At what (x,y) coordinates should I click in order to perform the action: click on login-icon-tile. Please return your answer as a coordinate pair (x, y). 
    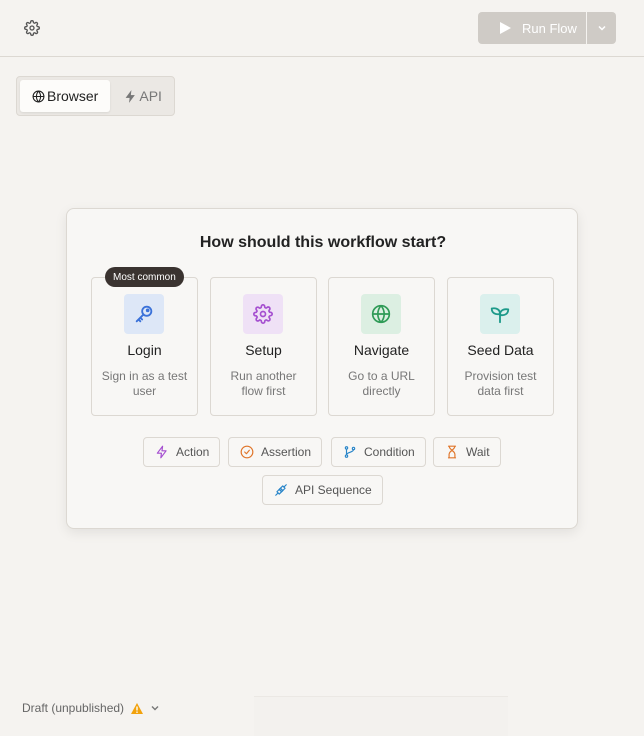
    Looking at the image, I should click on (144, 314).